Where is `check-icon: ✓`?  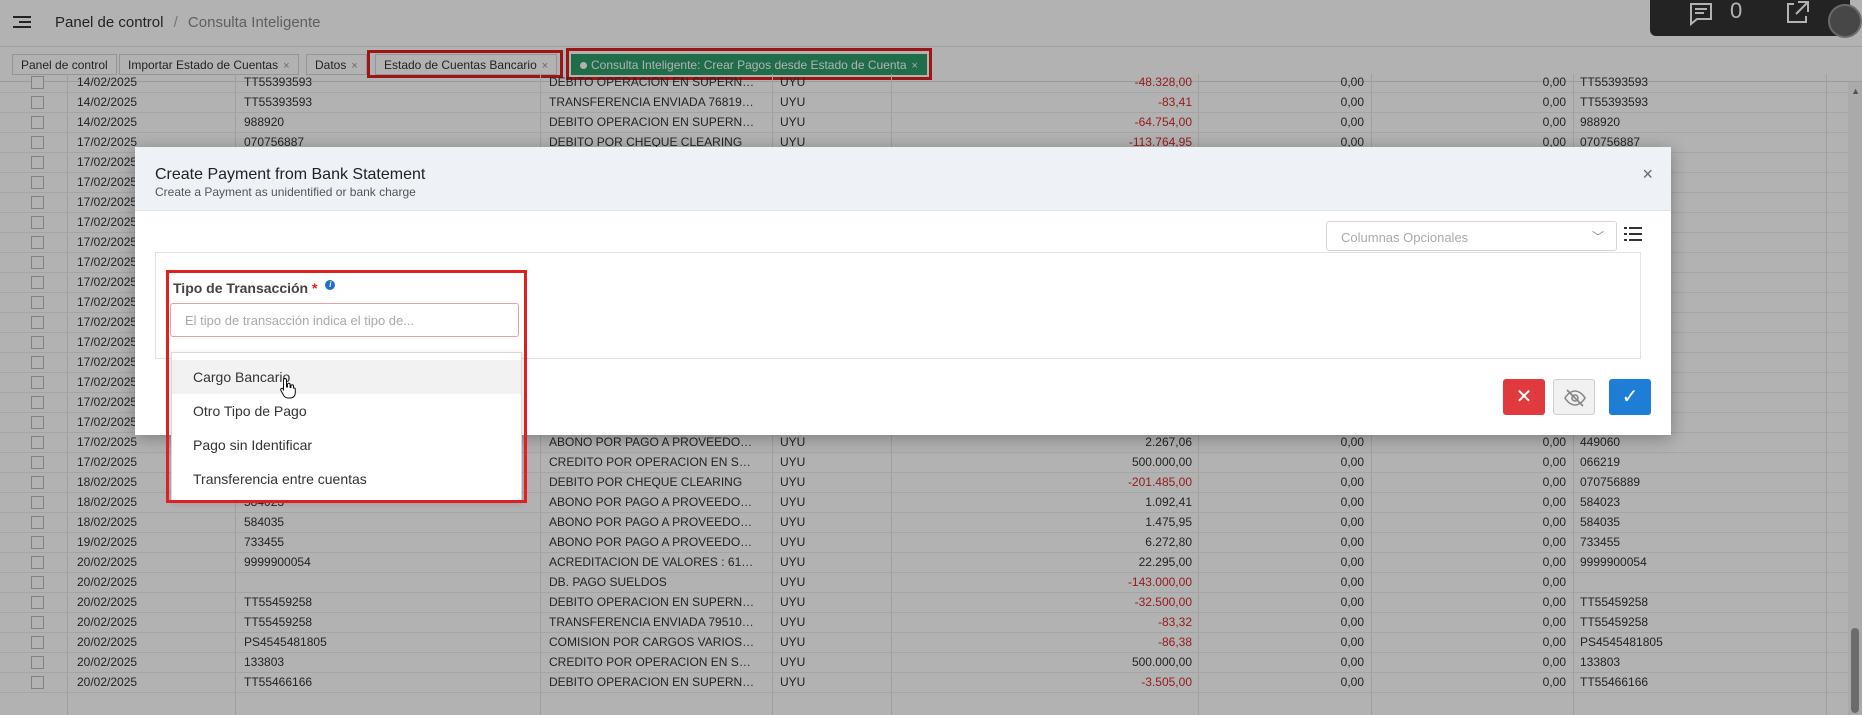 check-icon: ✓ is located at coordinates (1630, 397).